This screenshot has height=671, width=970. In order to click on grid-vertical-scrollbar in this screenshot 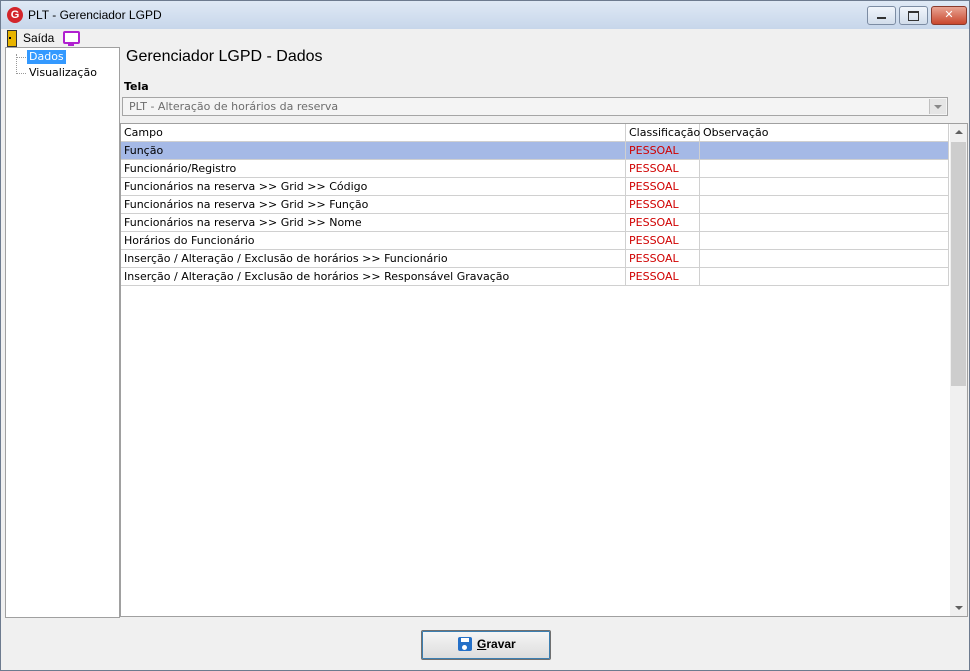, I will do `click(958, 370)`.